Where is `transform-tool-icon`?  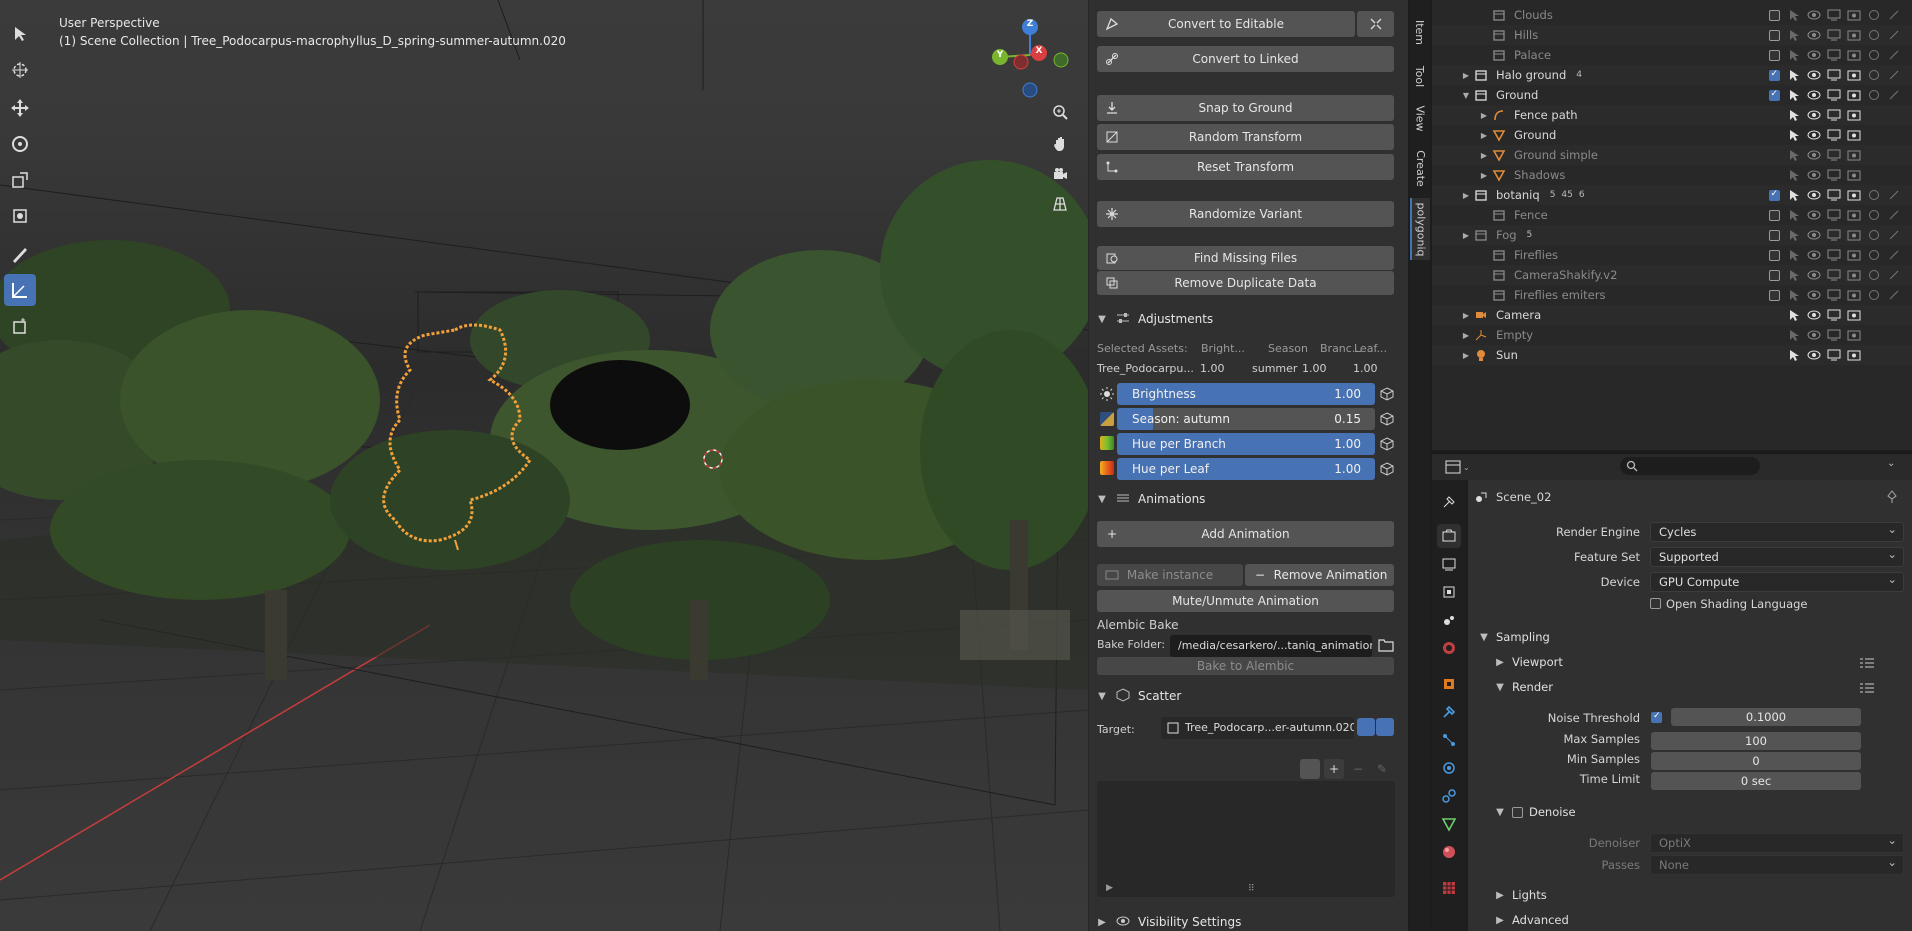
transform-tool-icon is located at coordinates (20, 216).